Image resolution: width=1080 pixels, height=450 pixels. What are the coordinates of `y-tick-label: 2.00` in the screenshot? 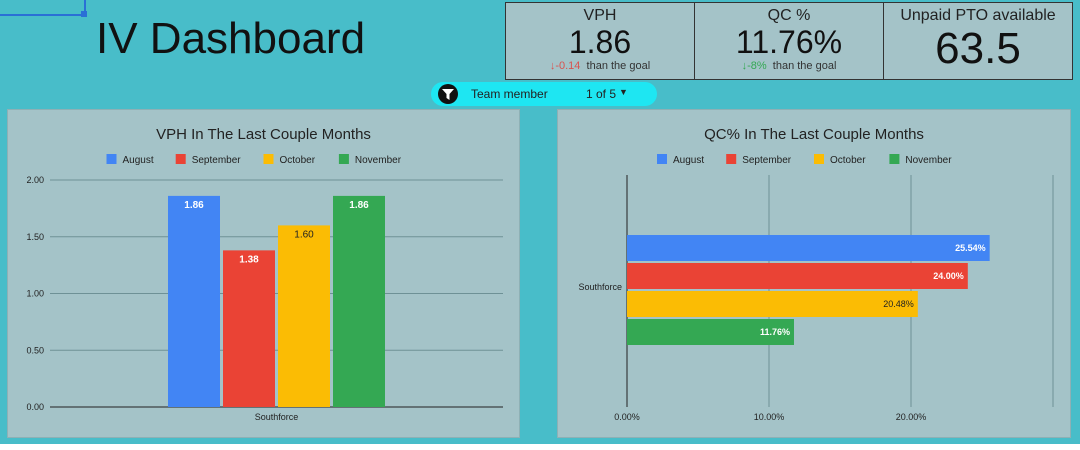 It's located at (35, 180).